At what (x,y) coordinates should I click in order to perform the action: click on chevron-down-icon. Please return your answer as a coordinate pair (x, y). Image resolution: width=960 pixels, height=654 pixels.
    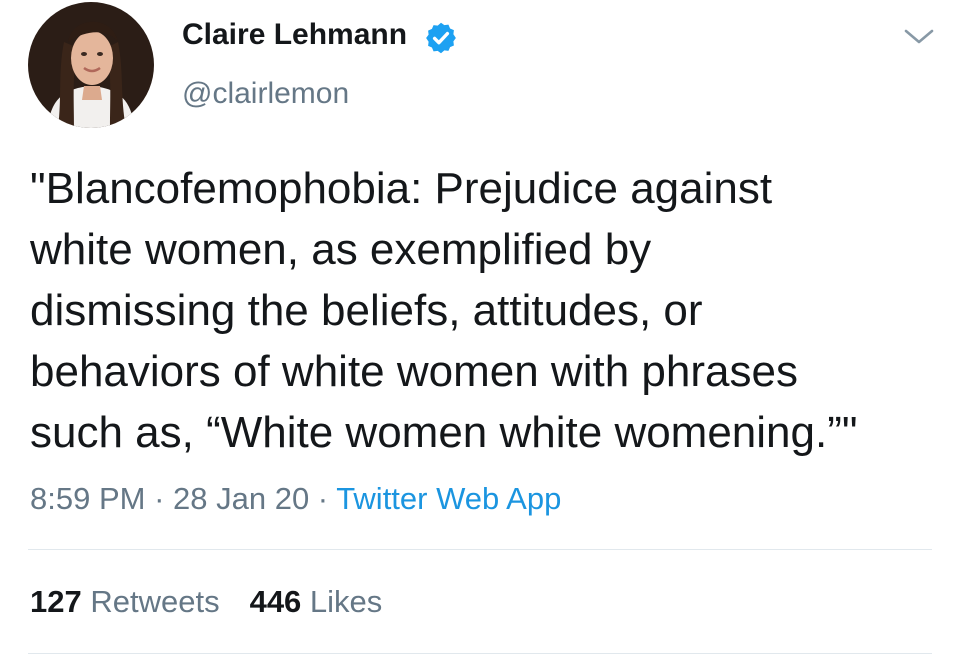
    Looking at the image, I should click on (919, 36).